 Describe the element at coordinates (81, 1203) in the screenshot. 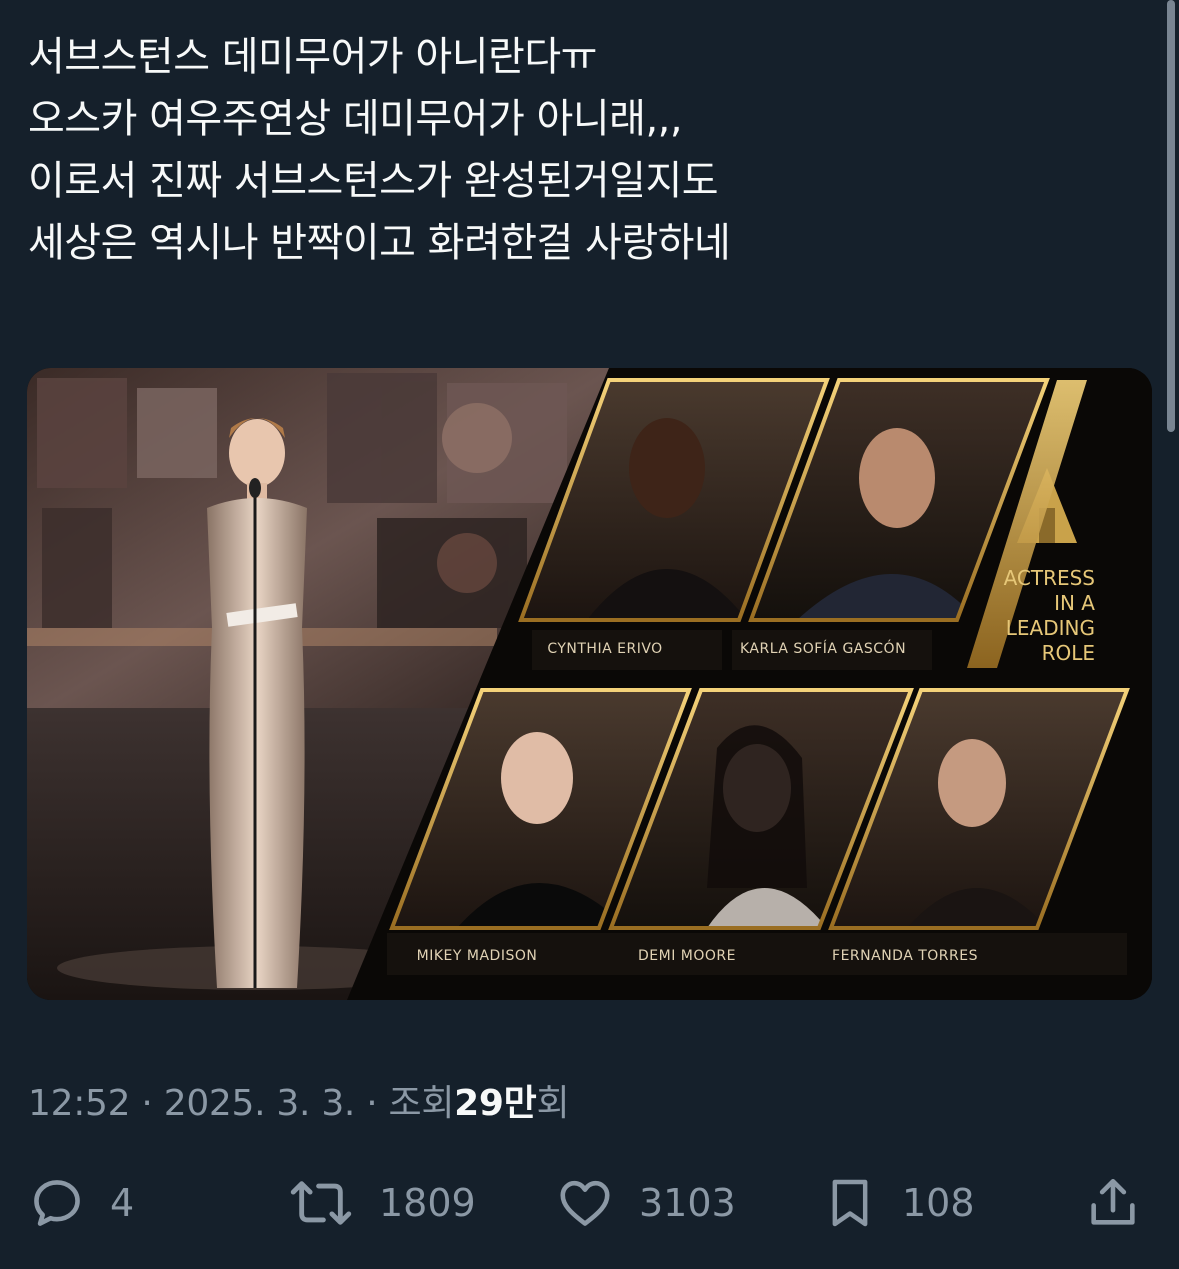

I see `reply-button: 4` at that location.